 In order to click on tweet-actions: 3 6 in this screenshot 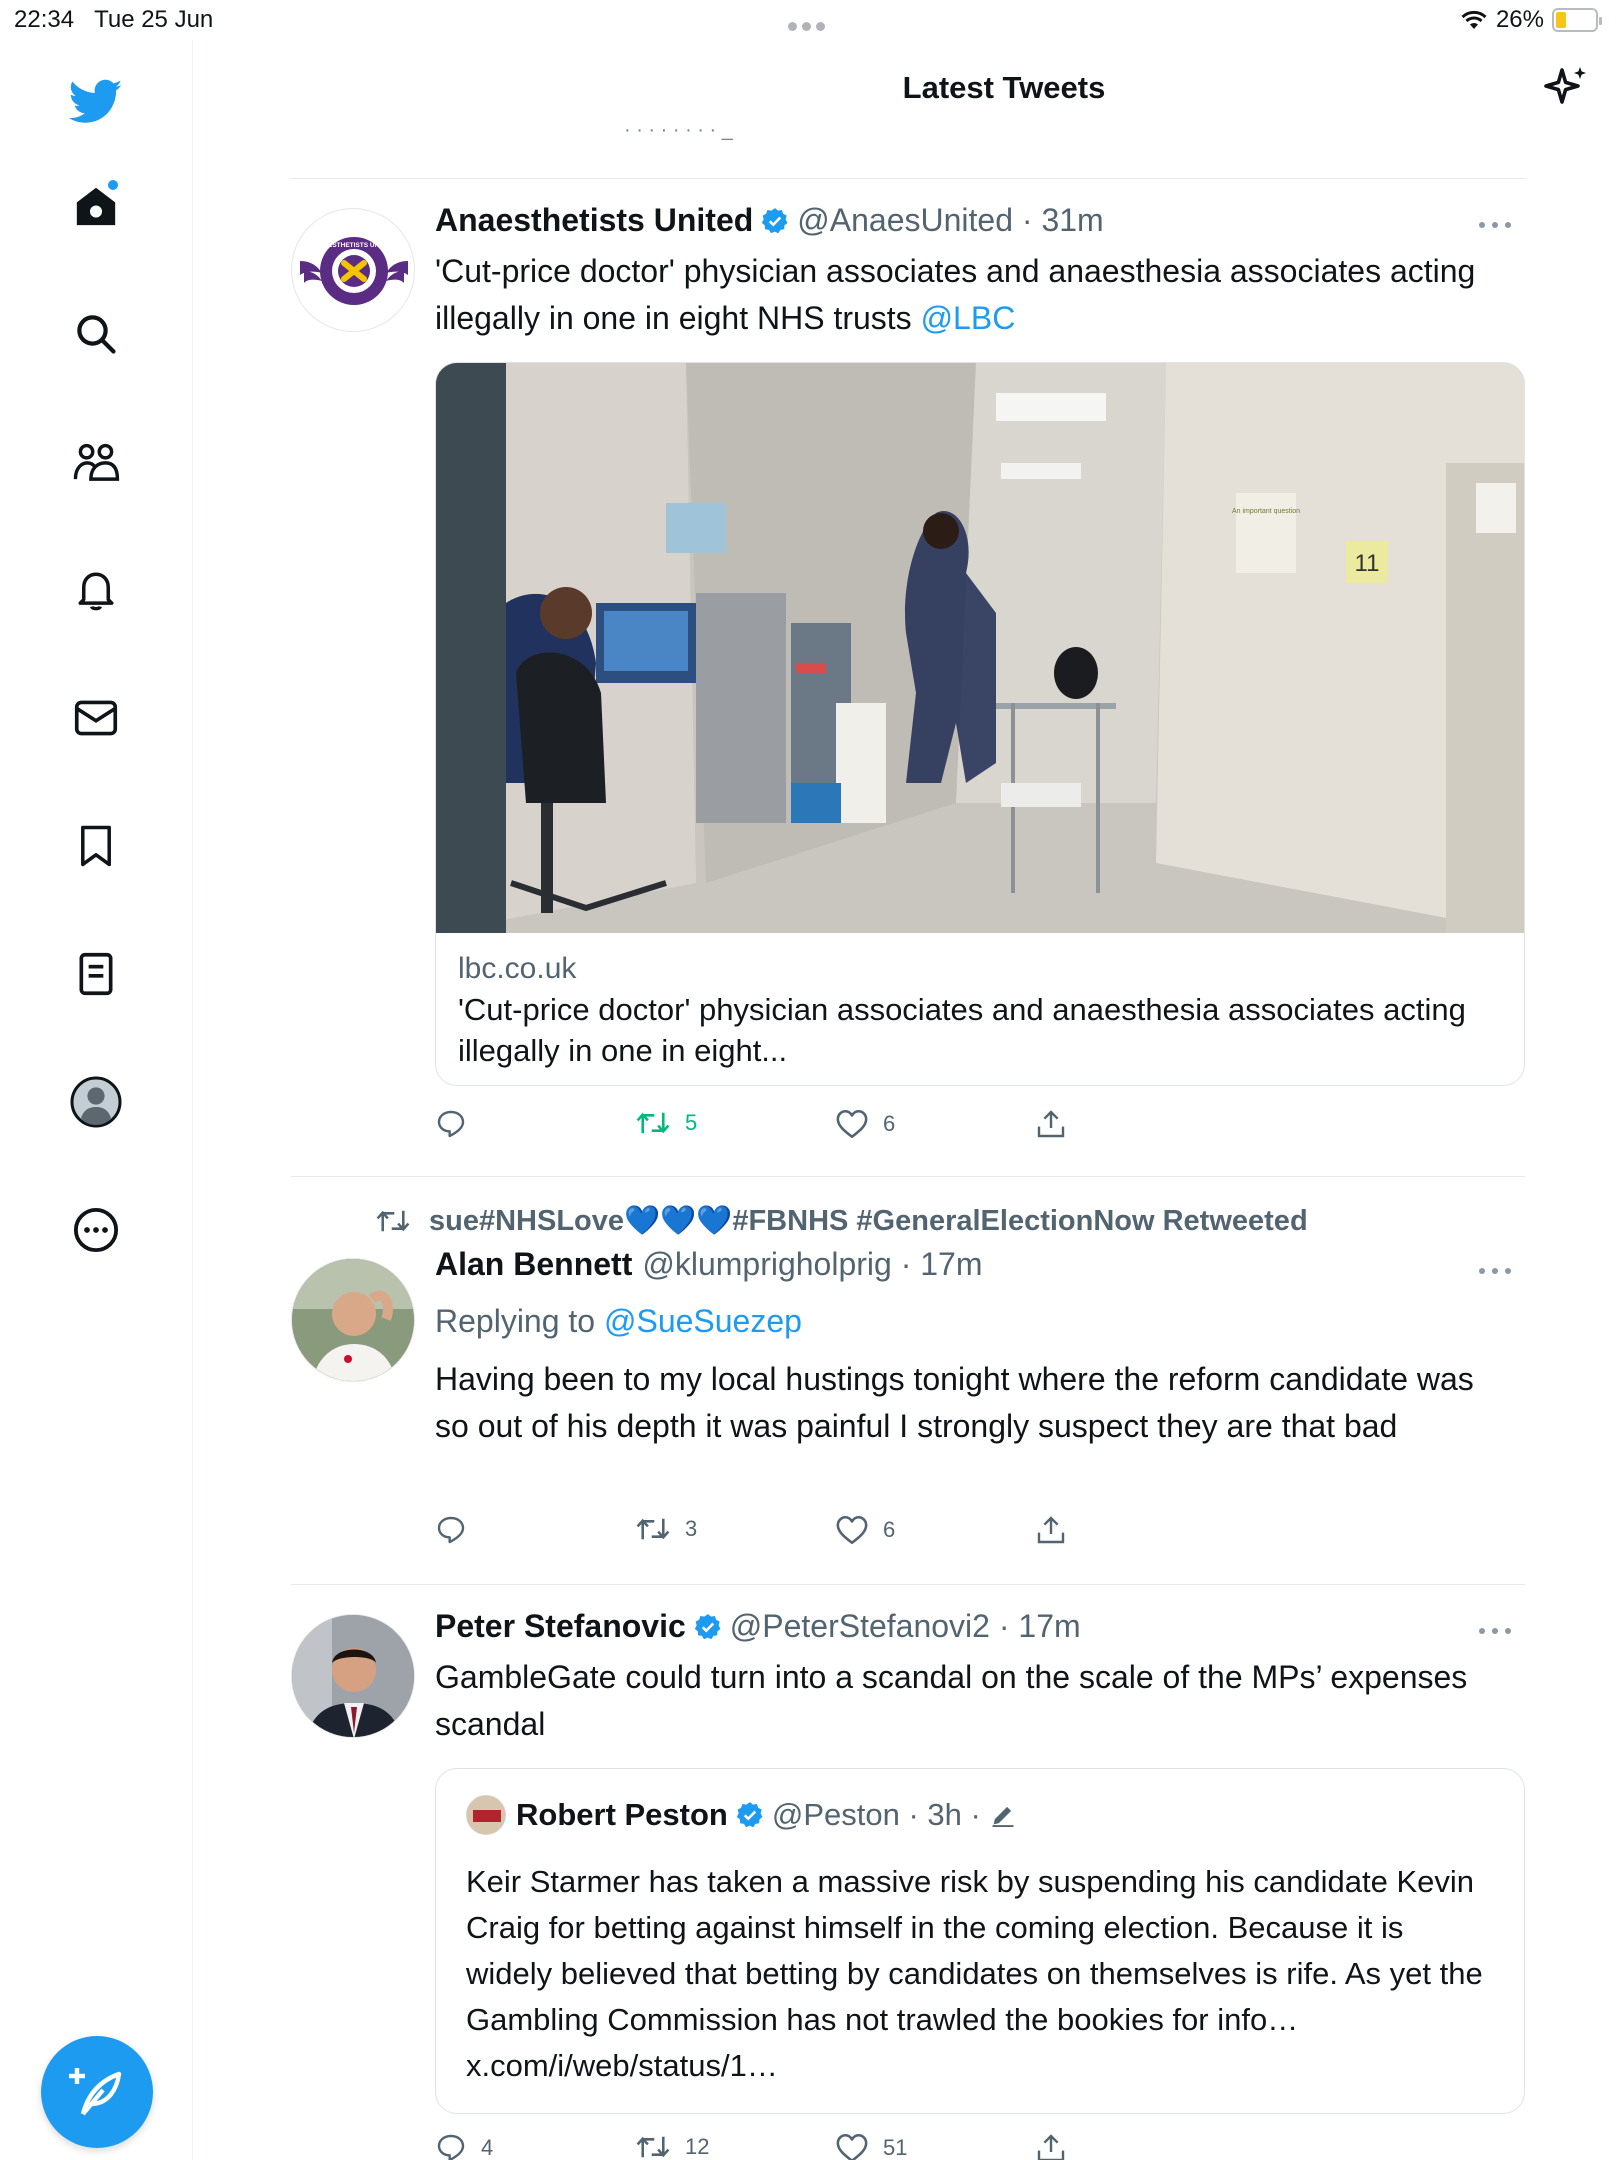, I will do `click(785, 1534)`.